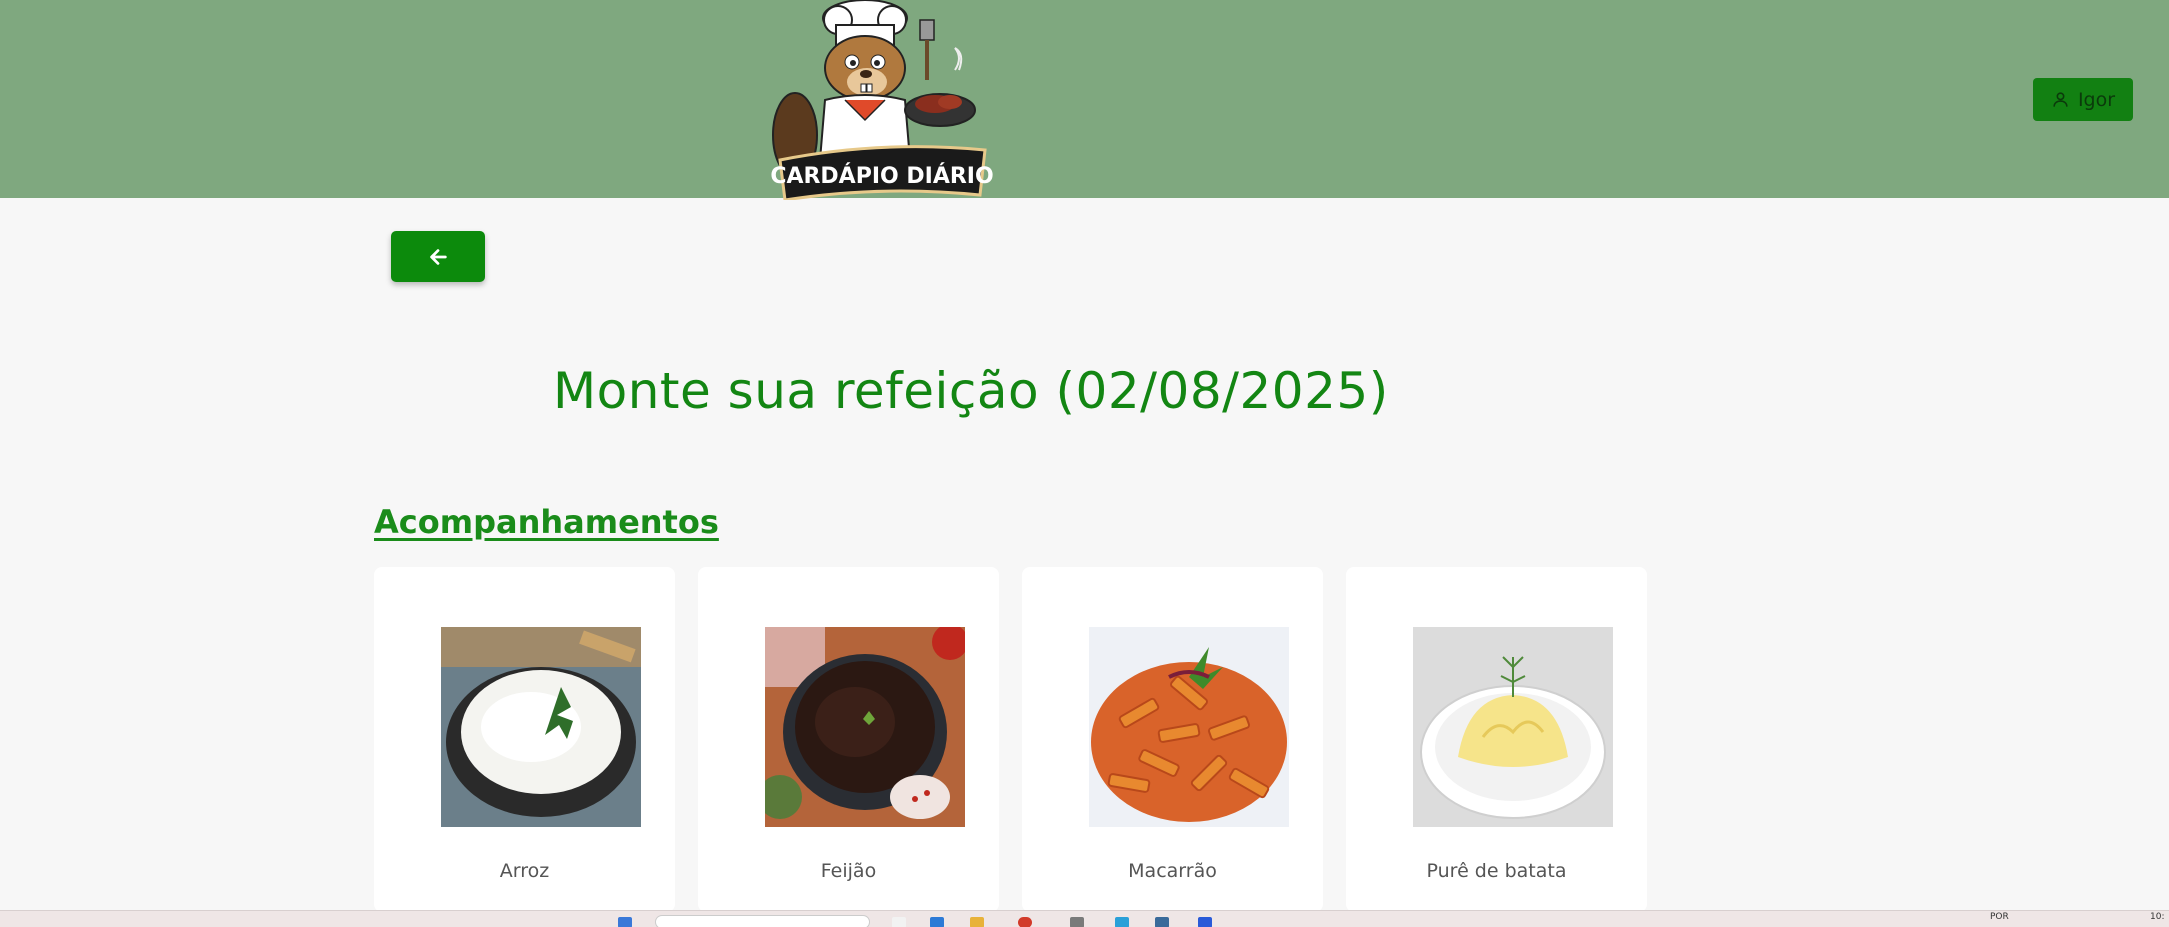 This screenshot has height=927, width=2169. Describe the element at coordinates (2157, 917) in the screenshot. I see `taskbar-clock: 10:` at that location.